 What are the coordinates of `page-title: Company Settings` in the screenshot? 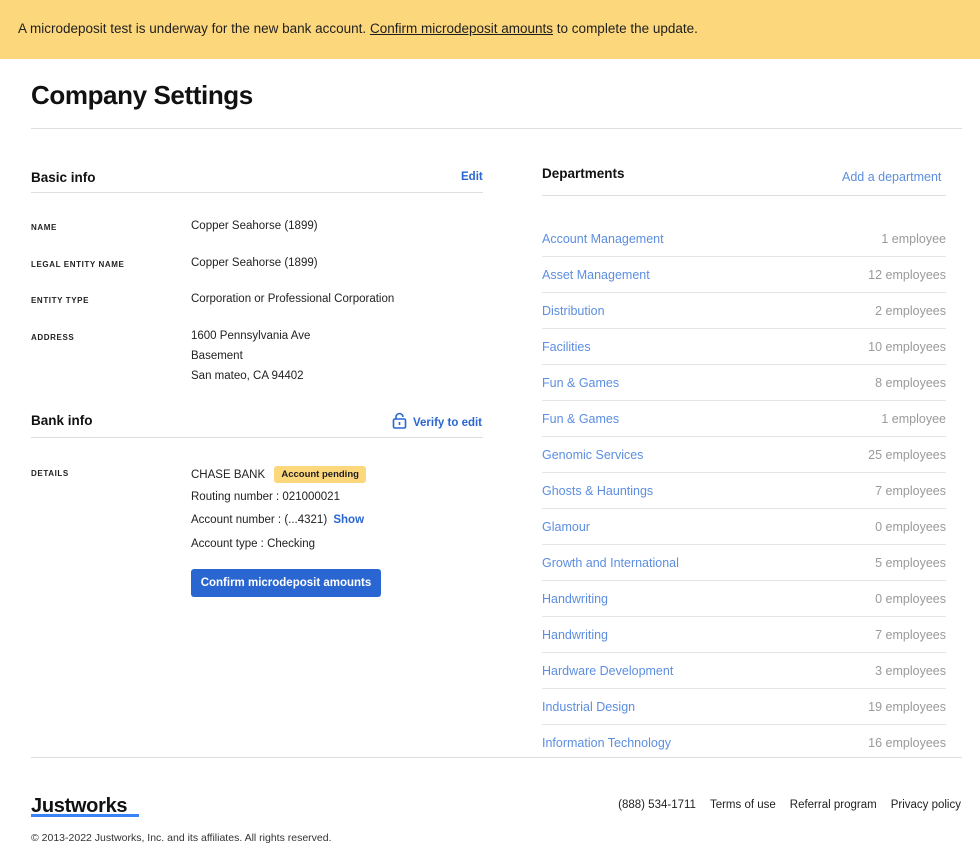 It's located at (142, 95).